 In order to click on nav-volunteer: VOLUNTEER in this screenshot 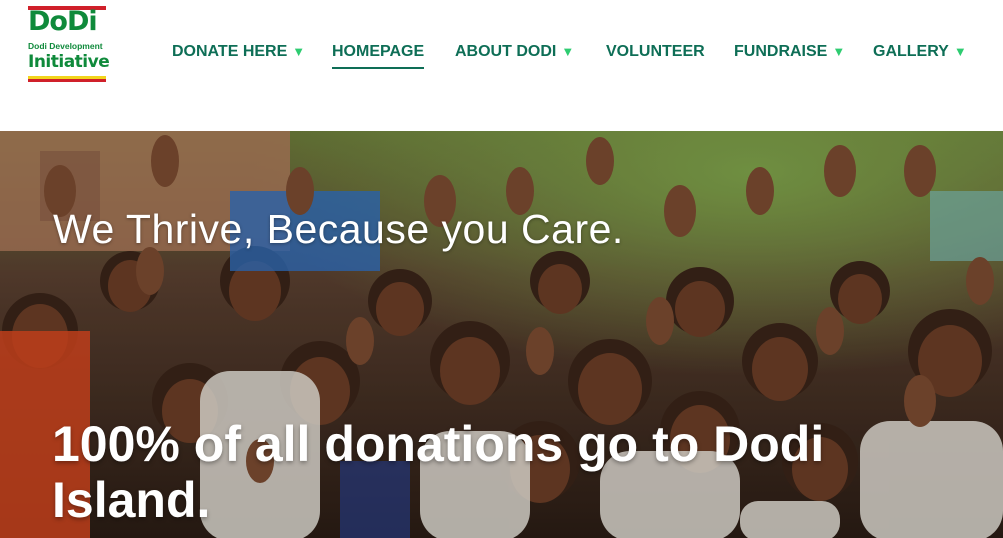, I will do `click(655, 52)`.